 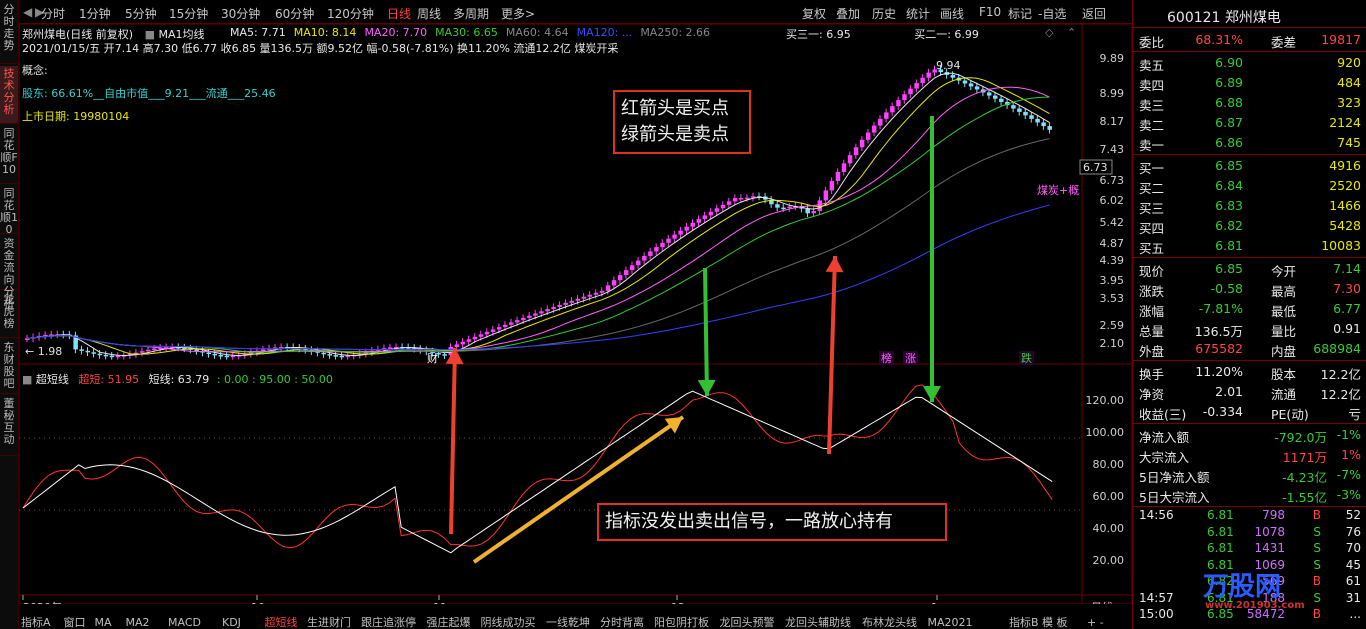 I want to click on indicator-tab-17: MA2021, so click(x=950, y=622).